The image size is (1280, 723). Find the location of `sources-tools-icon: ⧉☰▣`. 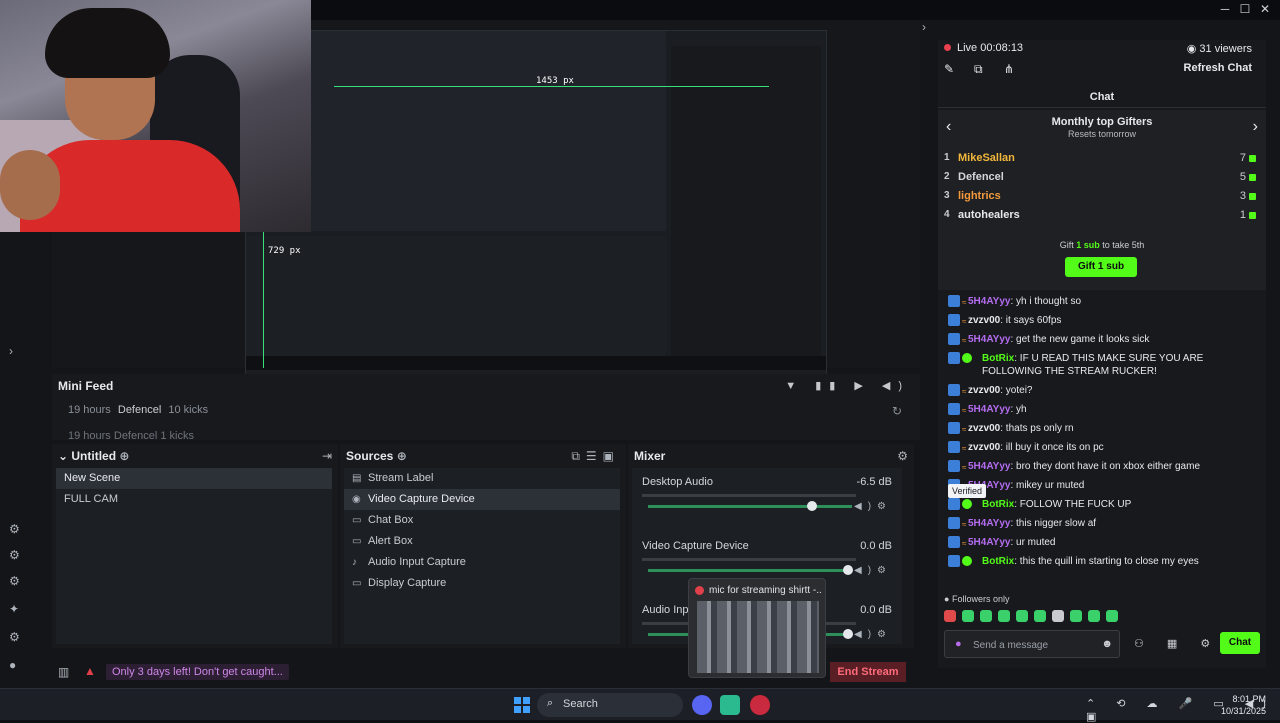

sources-tools-icon: ⧉☰▣ is located at coordinates (595, 456).